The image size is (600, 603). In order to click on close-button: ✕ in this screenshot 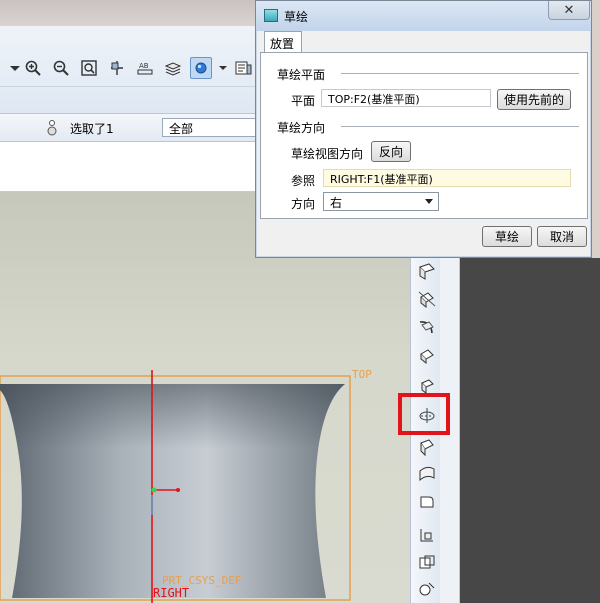, I will do `click(569, 10)`.